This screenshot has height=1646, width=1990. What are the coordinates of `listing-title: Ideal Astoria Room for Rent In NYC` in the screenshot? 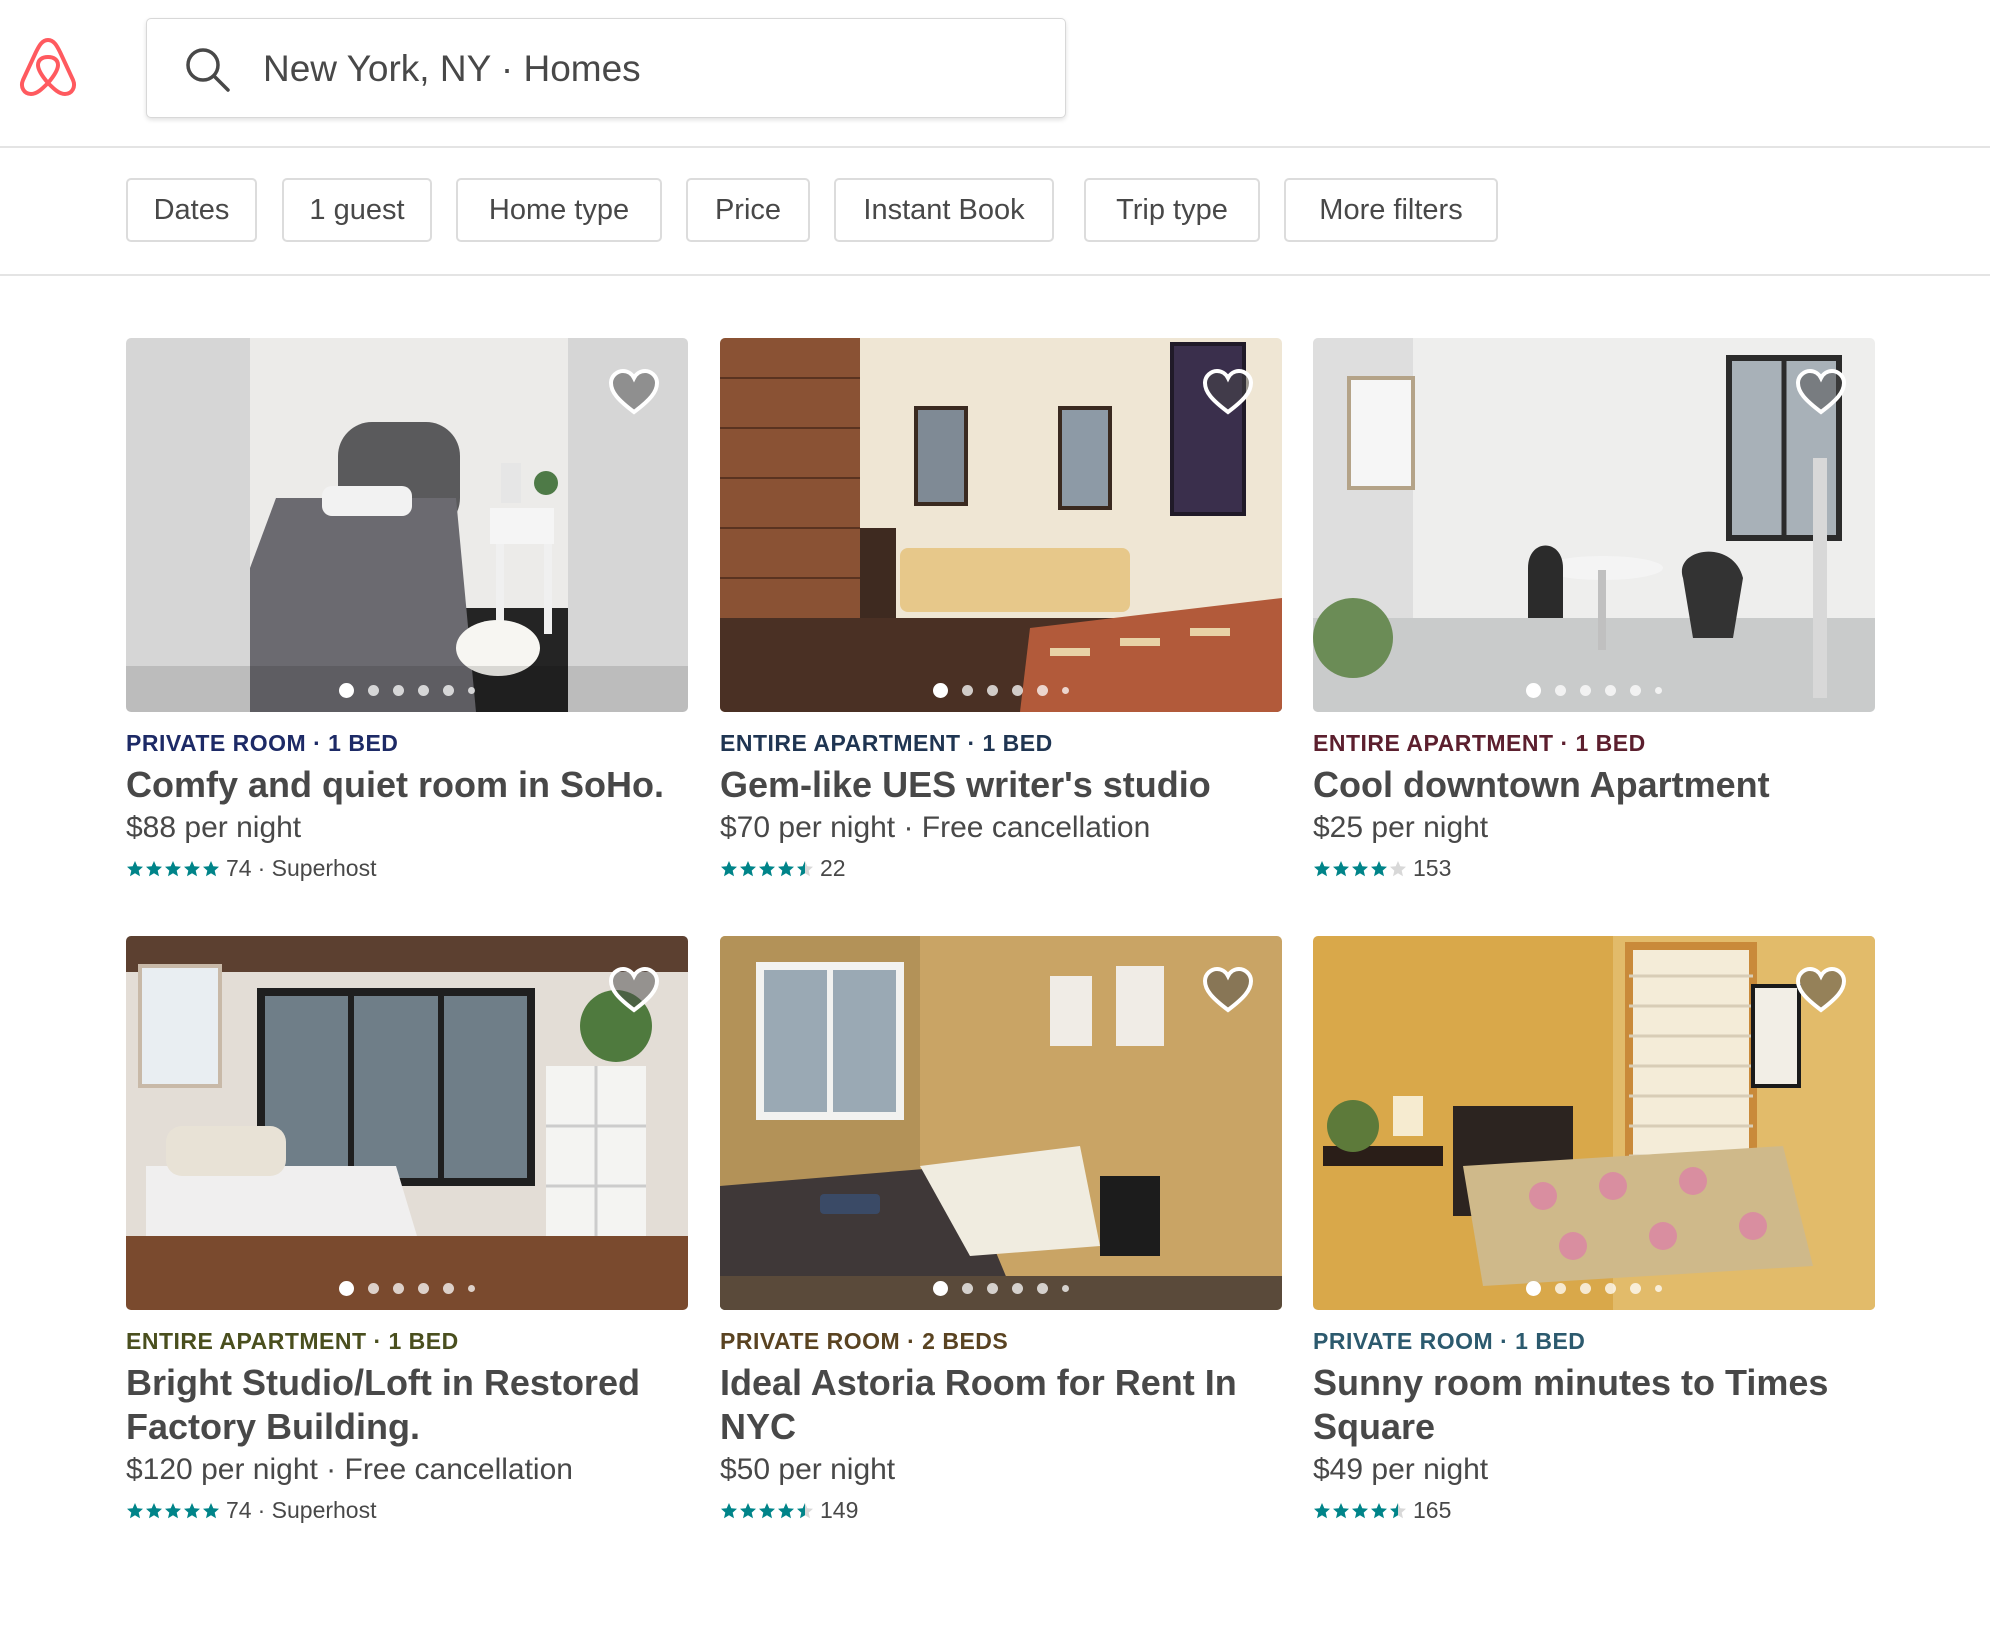 It's located at (1001, 1405).